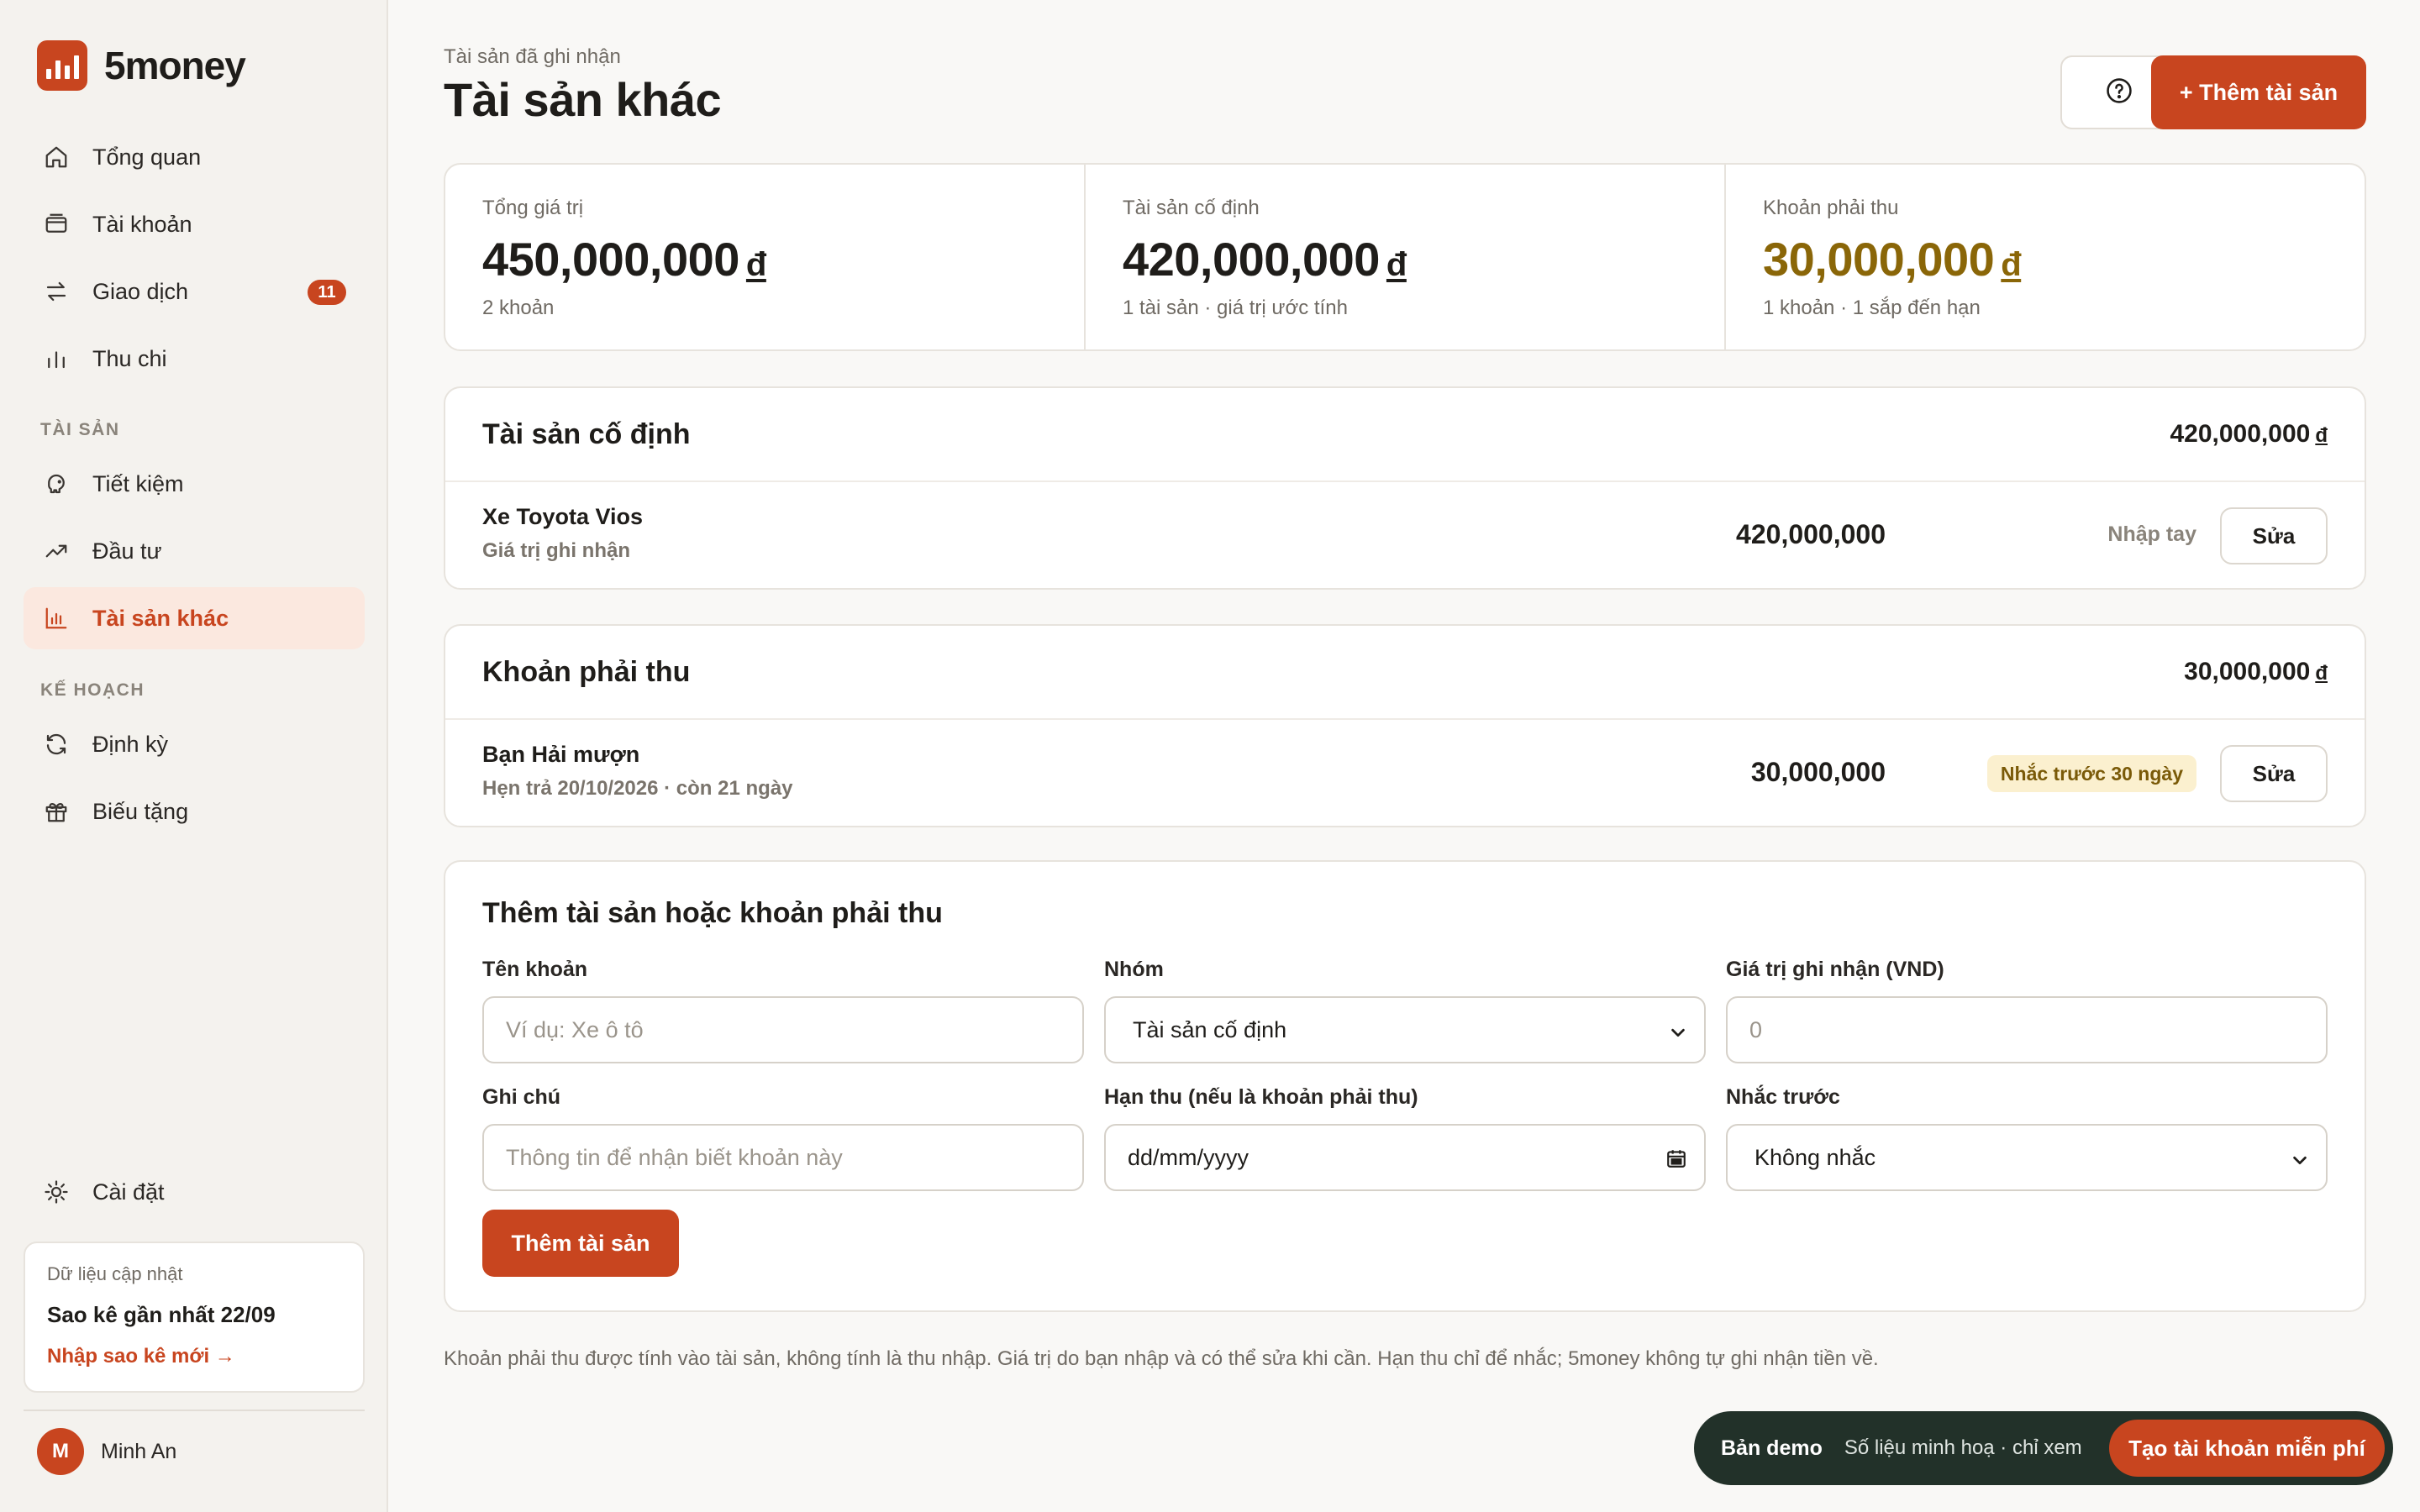 This screenshot has width=2420, height=1512. What do you see at coordinates (1756, 1029) in the screenshot?
I see `value-placeholder: 0` at bounding box center [1756, 1029].